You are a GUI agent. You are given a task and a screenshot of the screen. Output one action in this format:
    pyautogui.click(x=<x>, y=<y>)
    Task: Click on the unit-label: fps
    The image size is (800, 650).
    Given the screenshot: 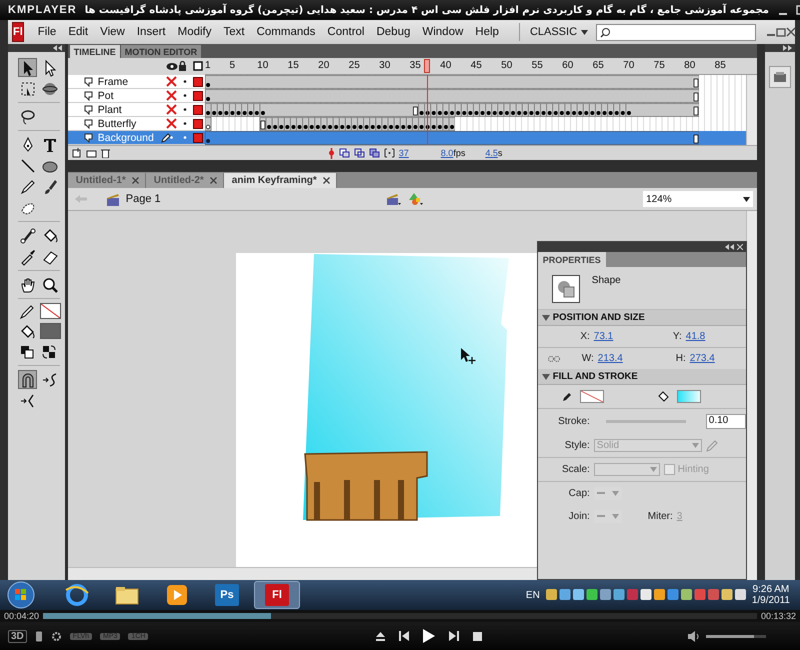 What is the action you would take?
    pyautogui.click(x=459, y=153)
    